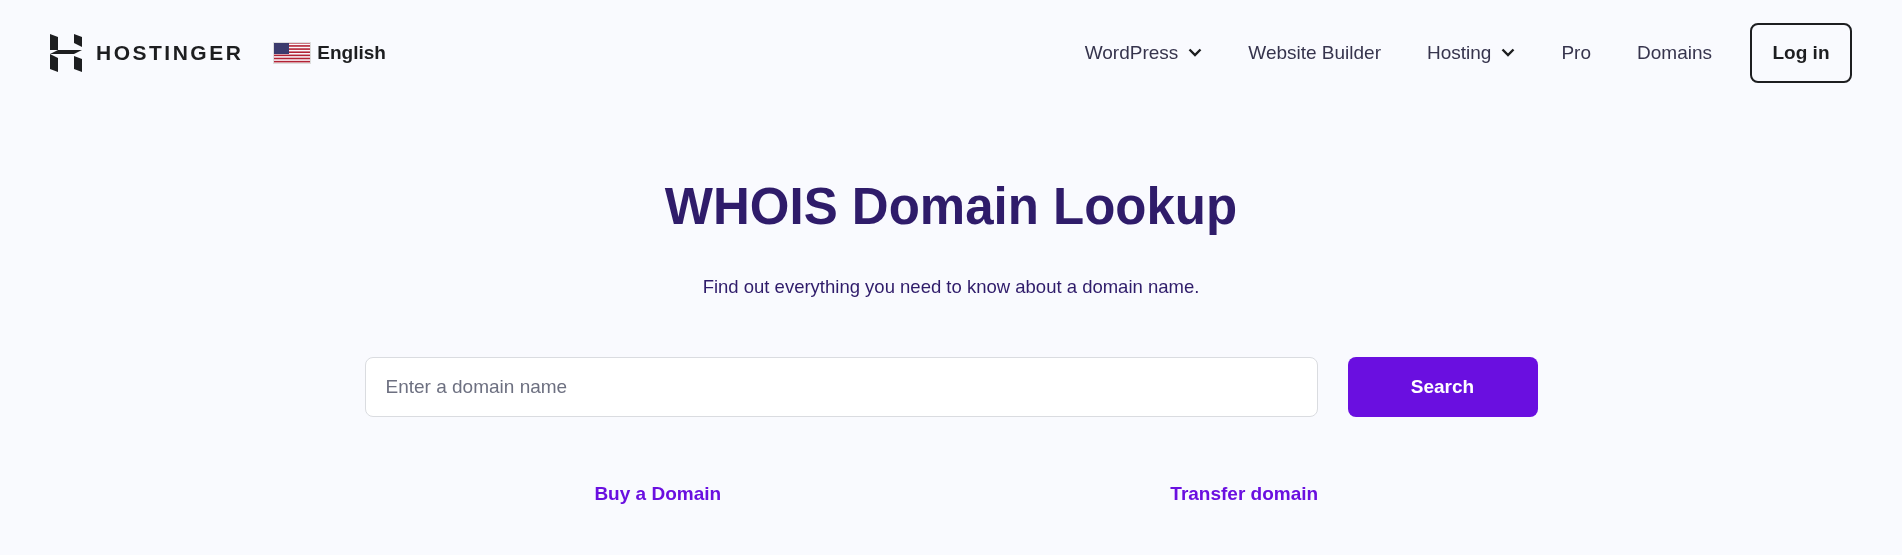 This screenshot has height=555, width=1902. I want to click on domain-search-field: Enter a domain name, so click(841, 387).